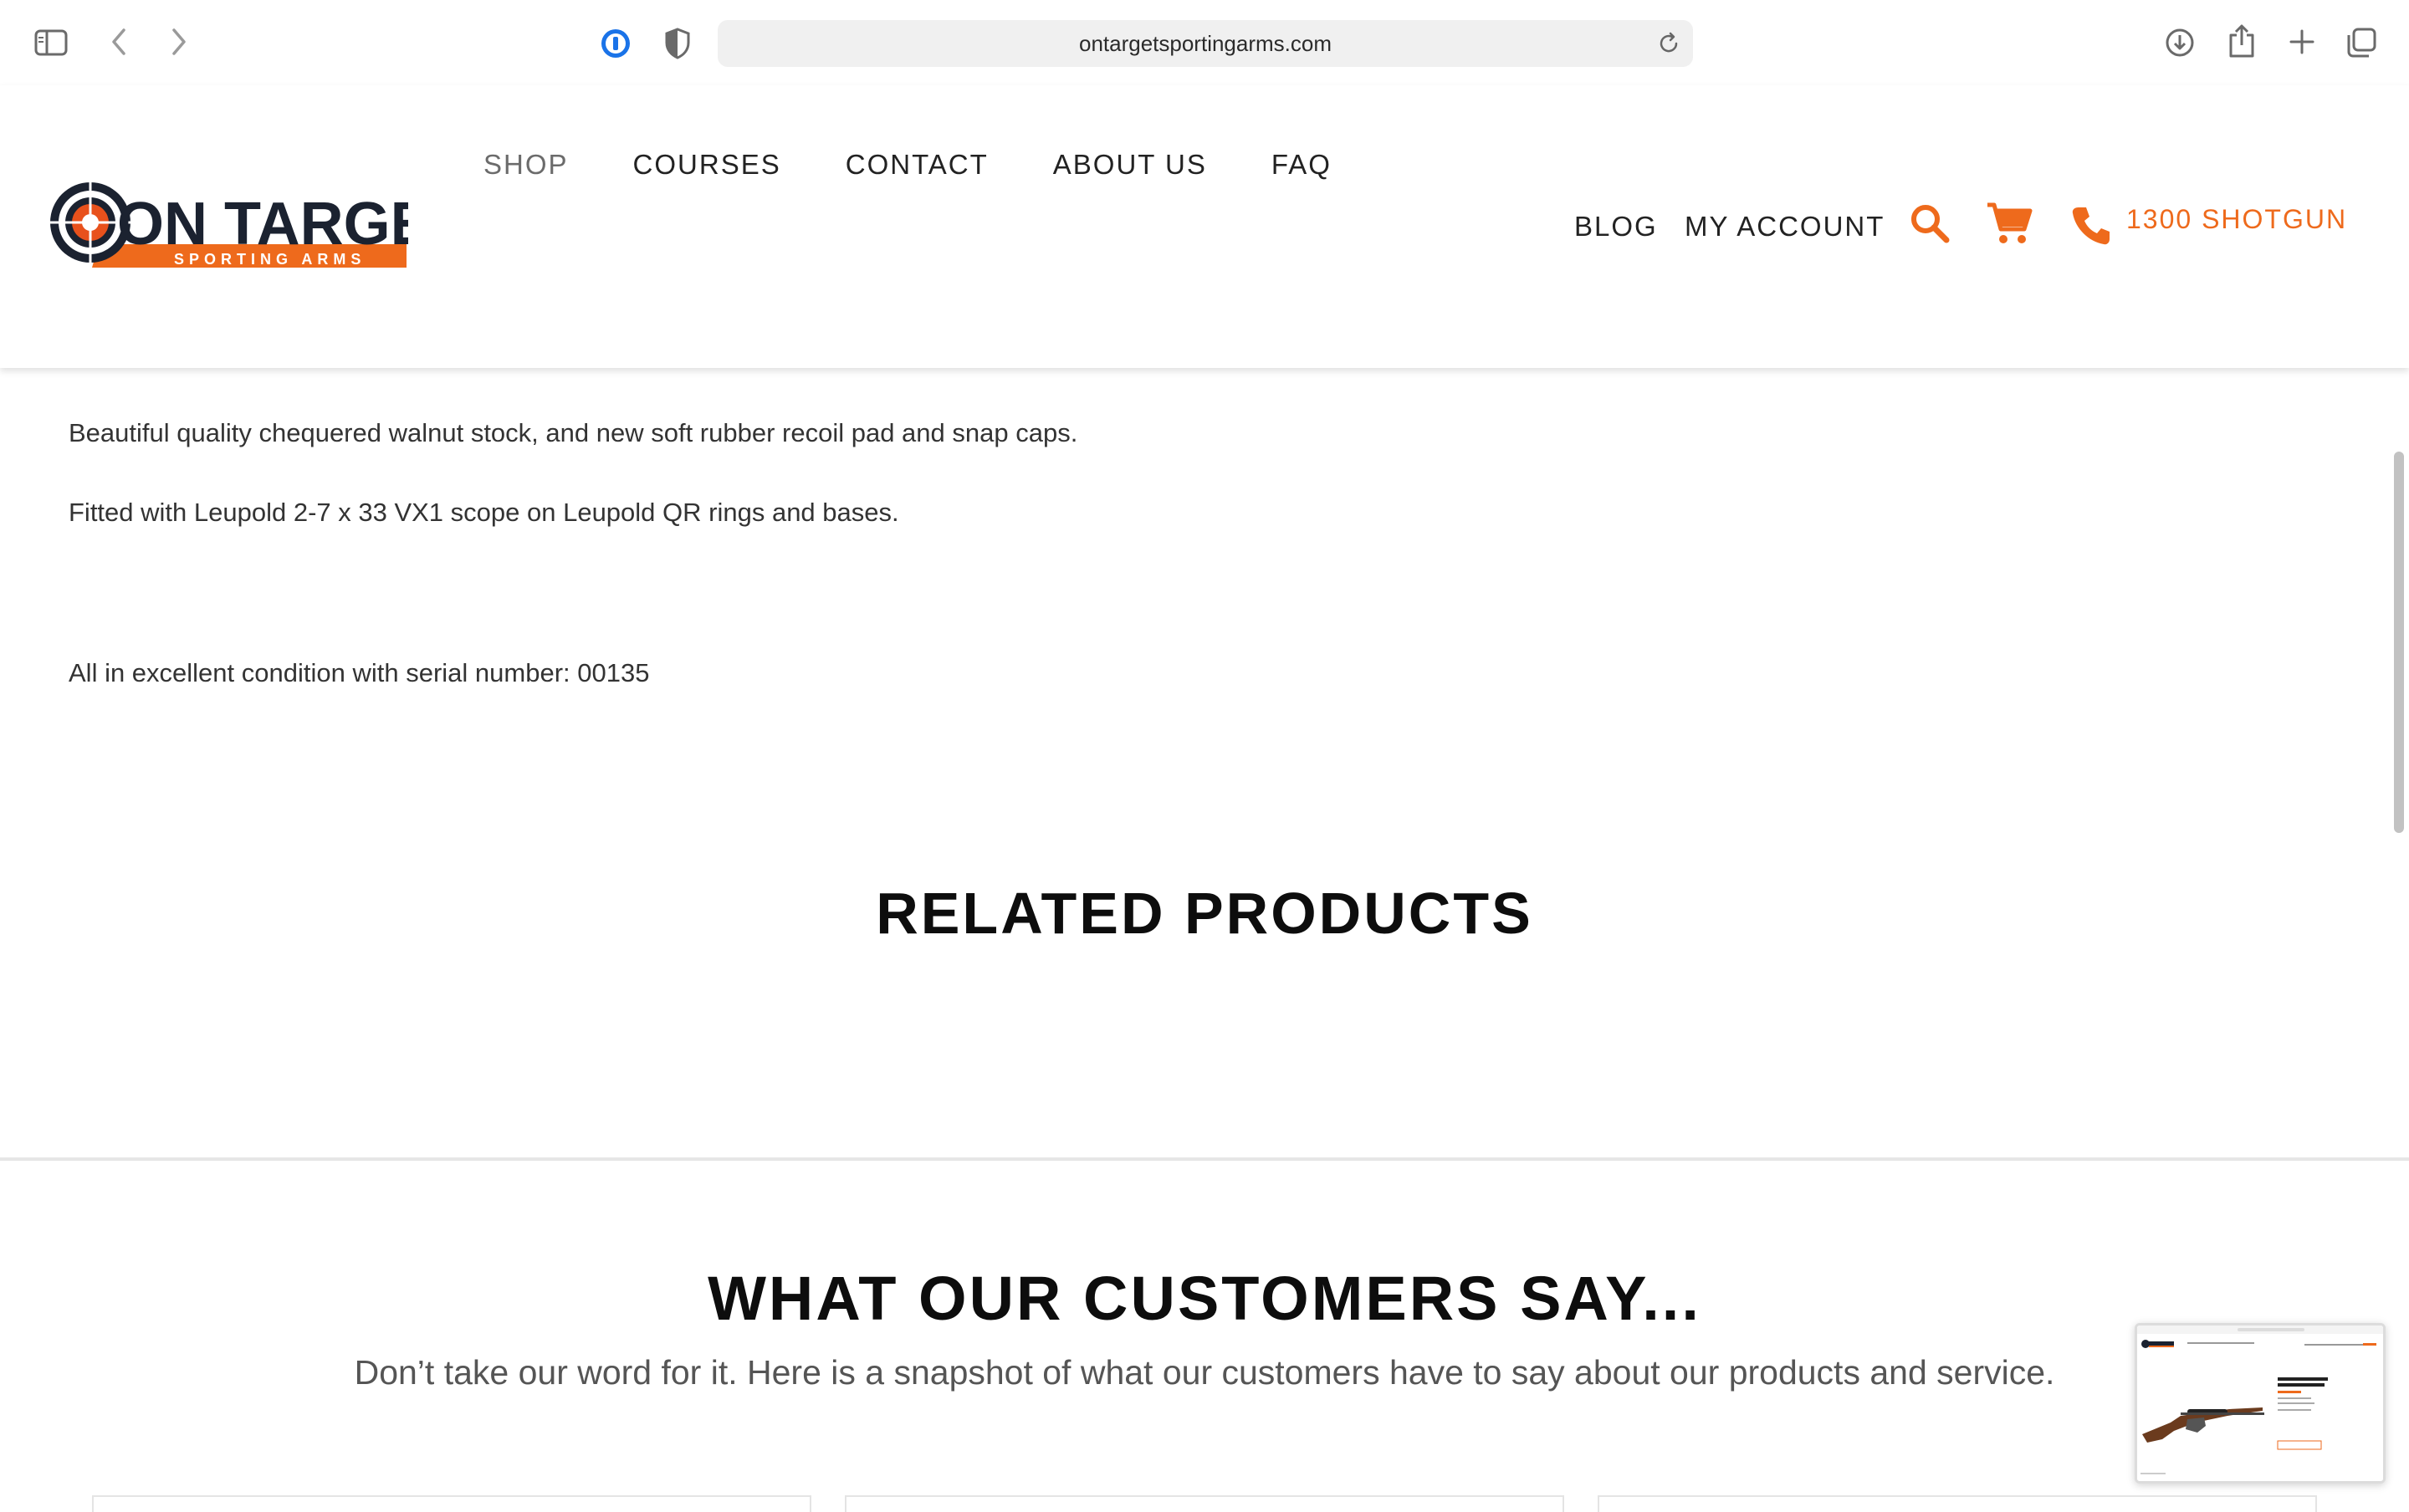 Image resolution: width=2409 pixels, height=1512 pixels. I want to click on url-text: ontargetsportingarms.com, so click(1205, 43).